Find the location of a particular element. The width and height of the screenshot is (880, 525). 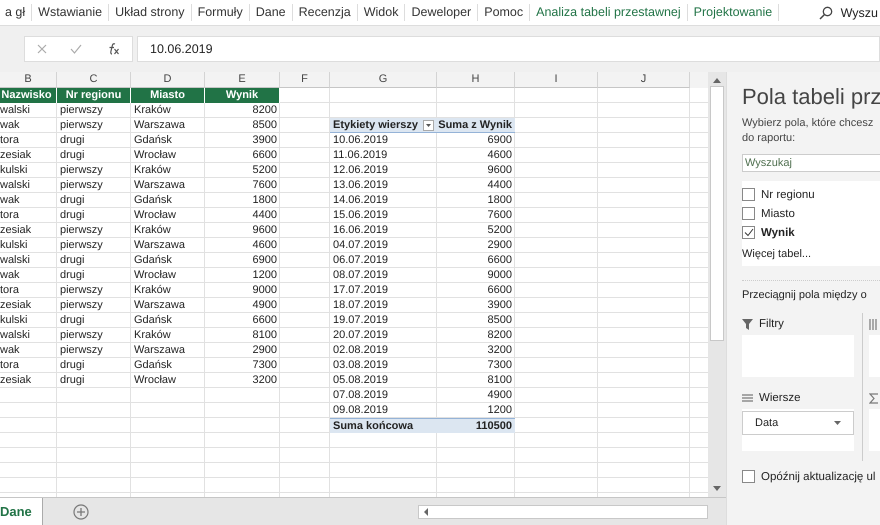

pivot-cell-text: 13.06.2019 is located at coordinates (361, 185).